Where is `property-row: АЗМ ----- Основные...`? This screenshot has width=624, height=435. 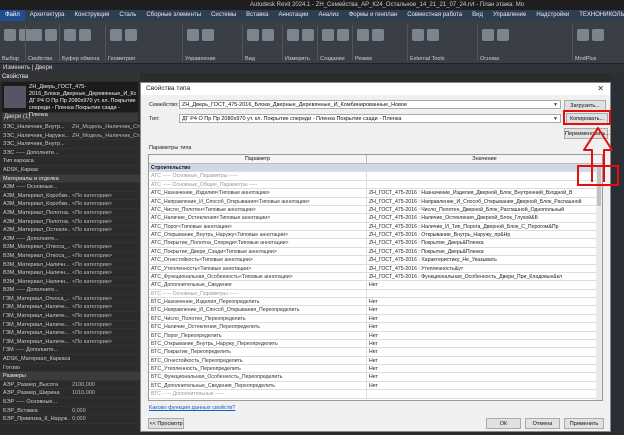 property-row: АЗМ ----- Основные... is located at coordinates (70, 187).